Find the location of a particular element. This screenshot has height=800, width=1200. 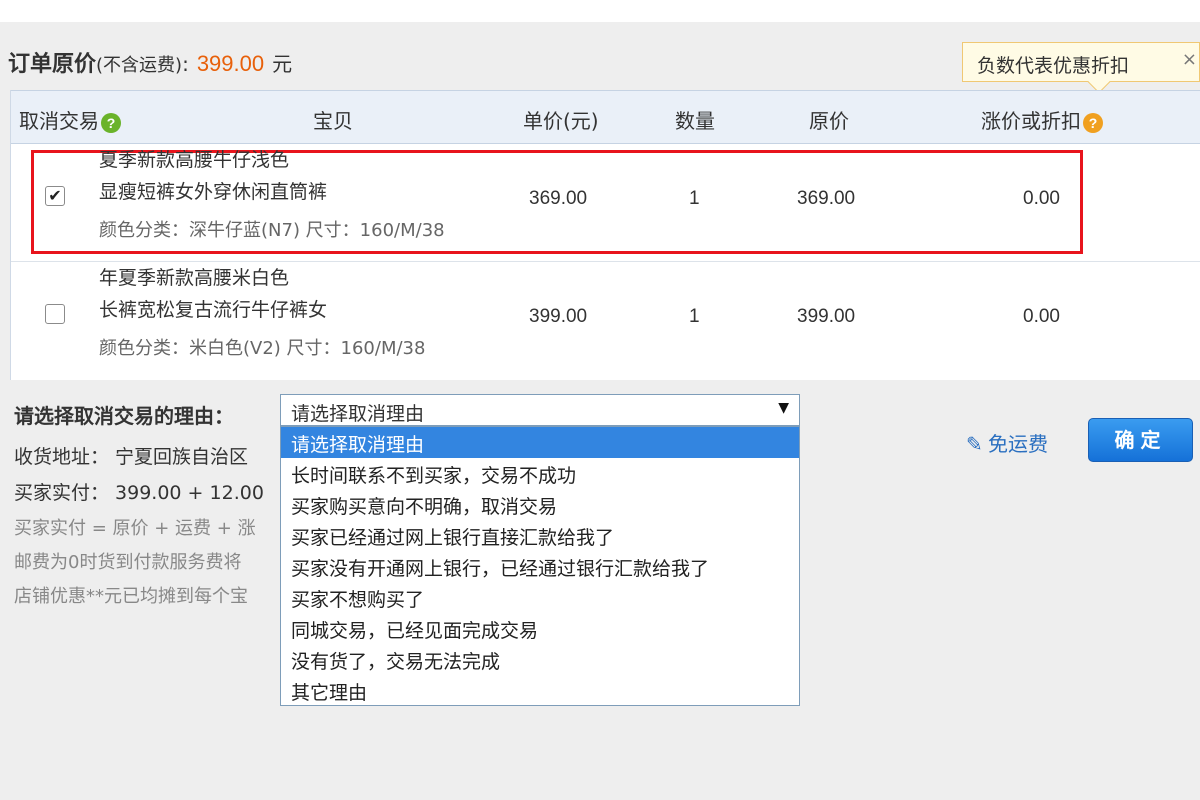

pencil-icon: ✎ is located at coordinates (974, 444).